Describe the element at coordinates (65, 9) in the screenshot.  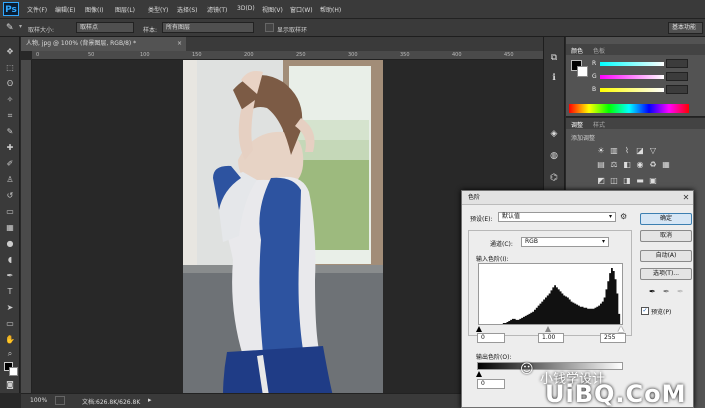
I see `menu-item: 编辑(E)` at that location.